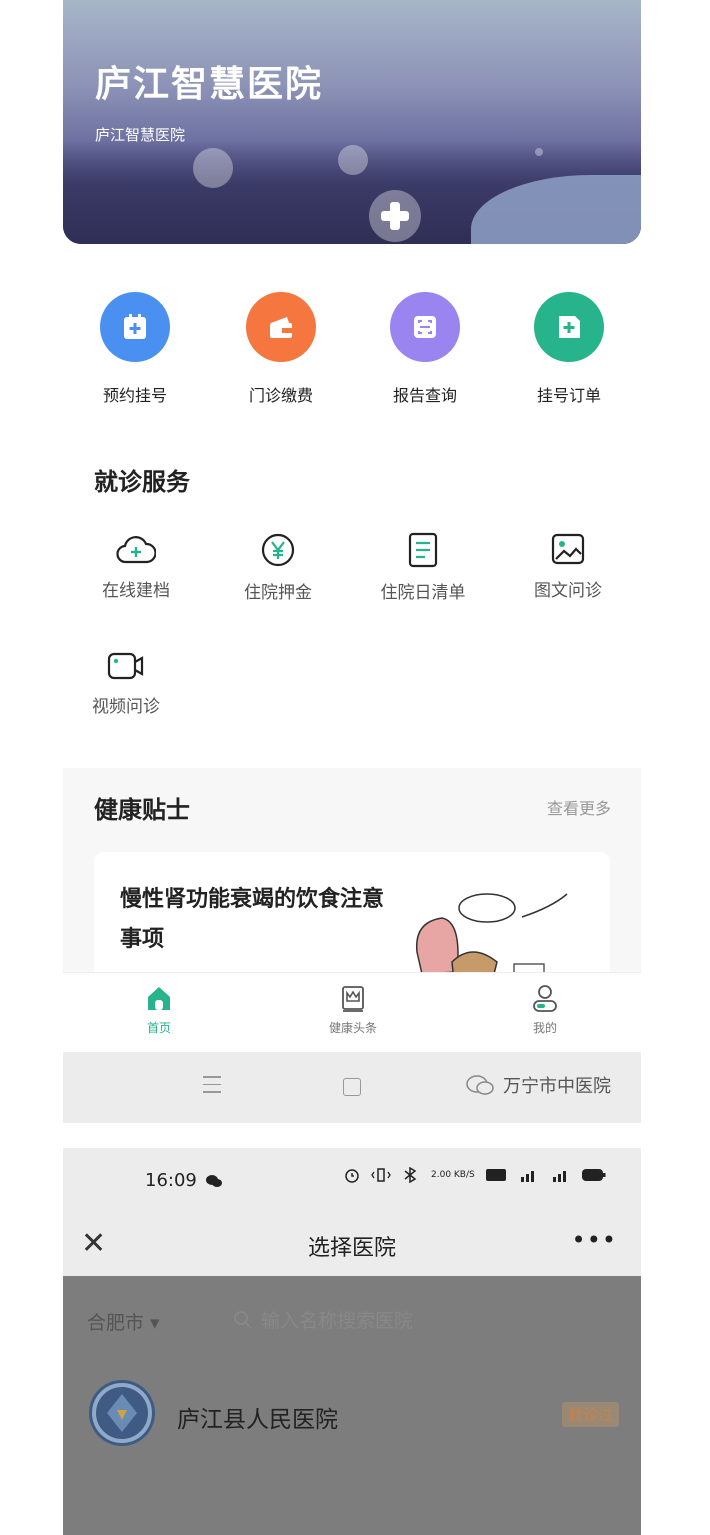 This screenshot has width=710, height=1535. I want to click on city-selector: 合肥市 ▾, so click(123, 1321).